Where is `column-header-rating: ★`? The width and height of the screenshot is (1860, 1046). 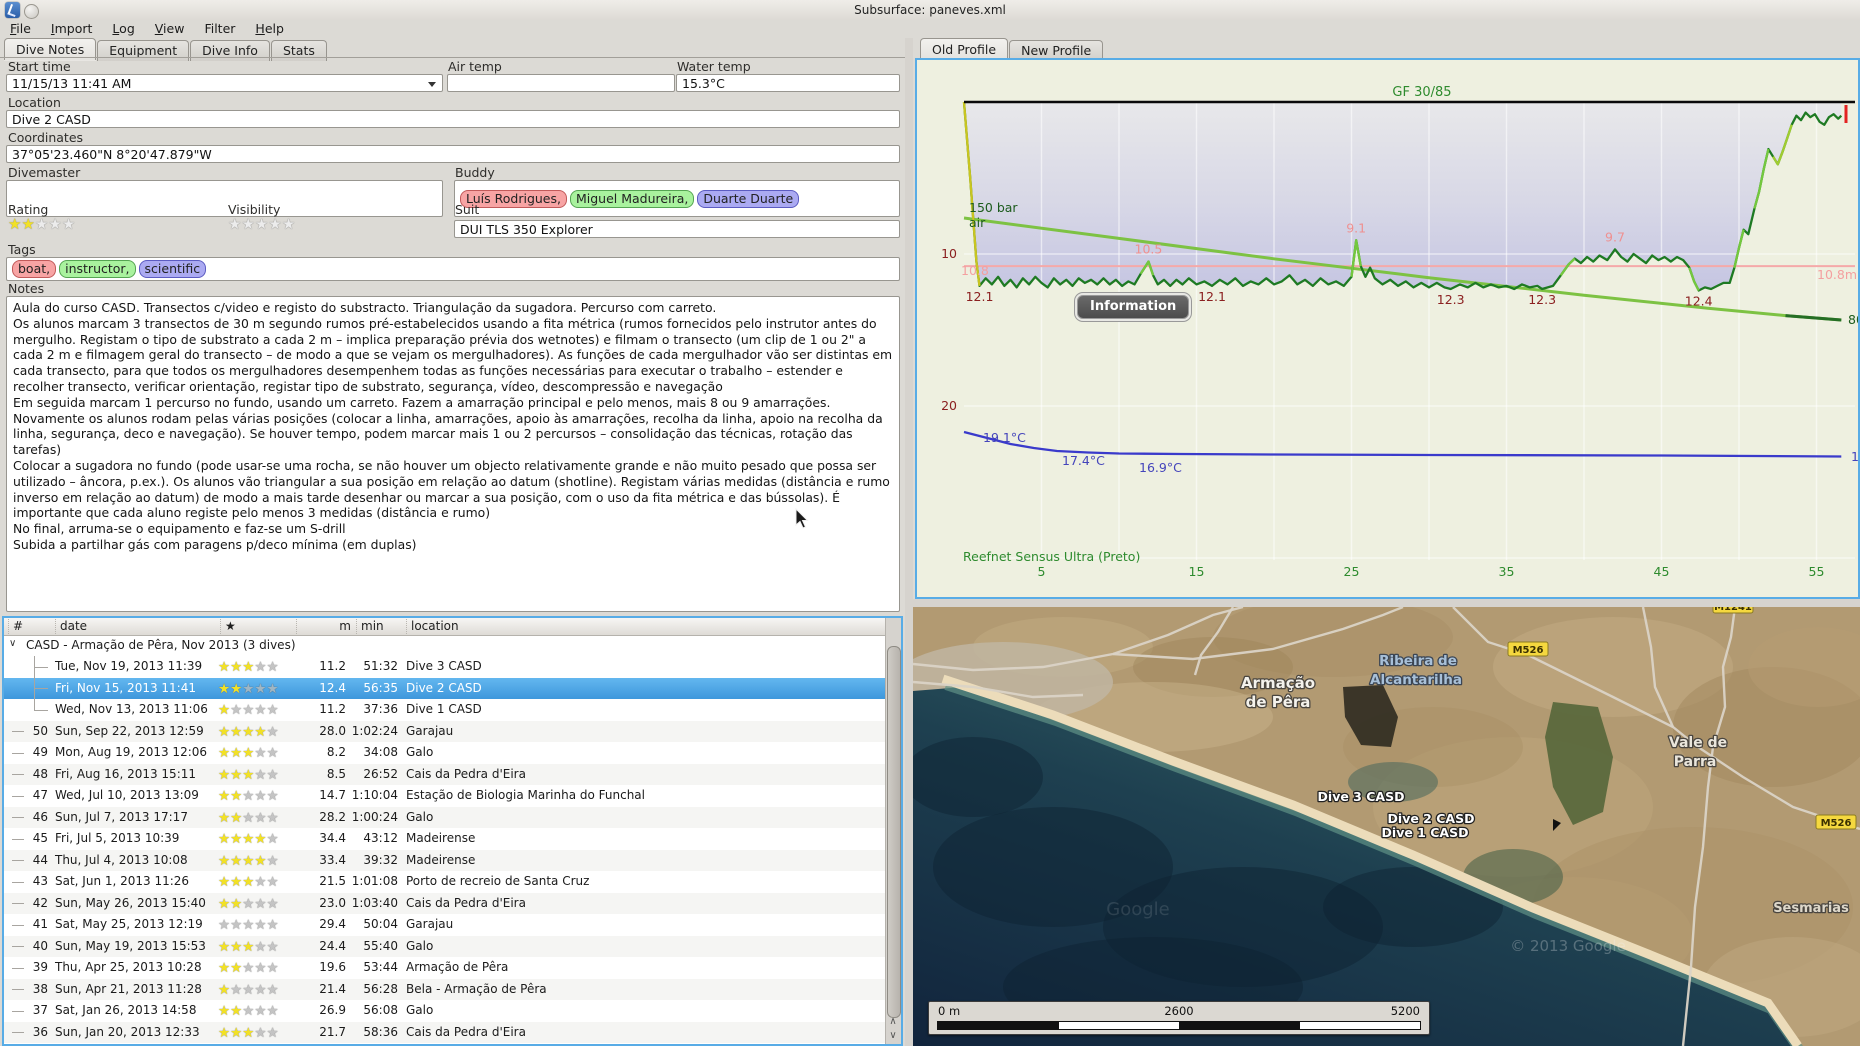 column-header-rating: ★ is located at coordinates (257, 626).